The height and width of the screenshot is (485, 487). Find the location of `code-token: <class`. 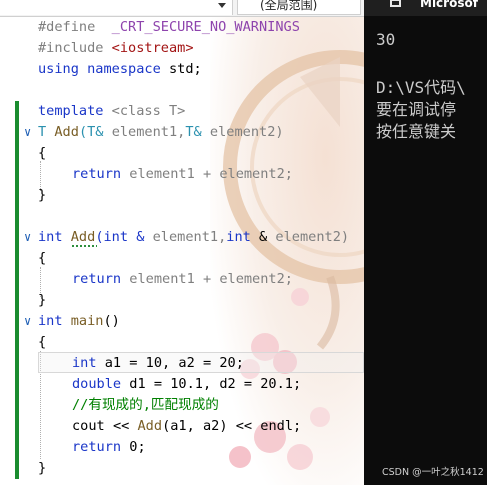

code-token: <class is located at coordinates (136, 111).